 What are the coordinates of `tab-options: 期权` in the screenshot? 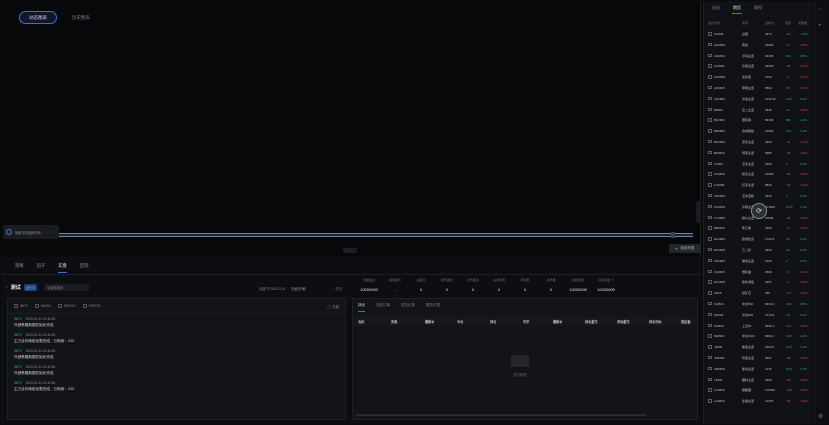 It's located at (758, 8).